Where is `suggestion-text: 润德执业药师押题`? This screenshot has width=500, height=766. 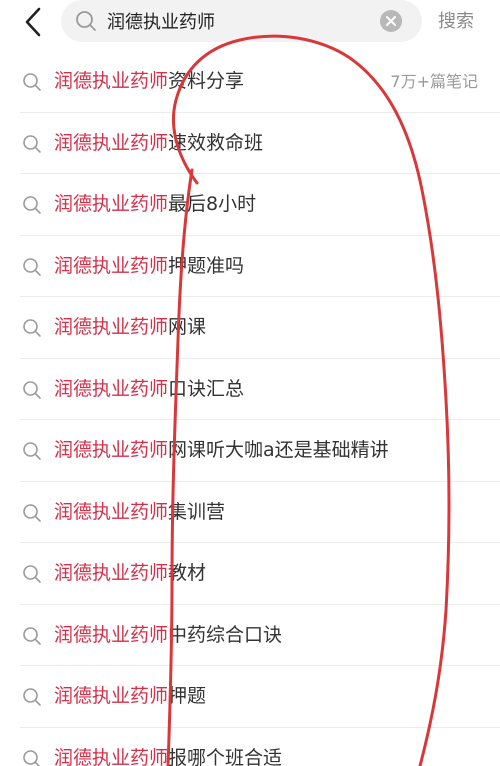 suggestion-text: 润德执业药师押题 is located at coordinates (130, 697).